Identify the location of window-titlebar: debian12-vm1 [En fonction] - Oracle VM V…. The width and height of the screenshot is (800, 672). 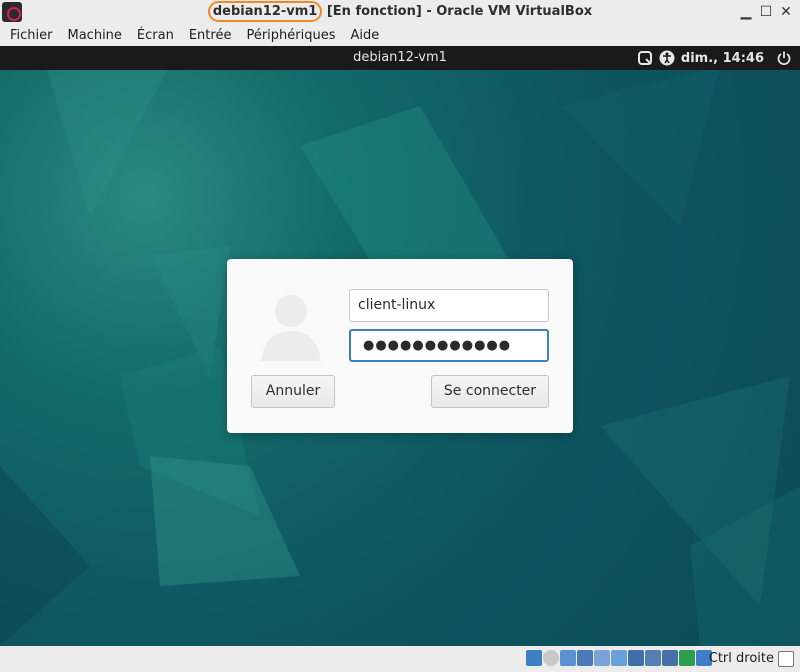
(400, 13).